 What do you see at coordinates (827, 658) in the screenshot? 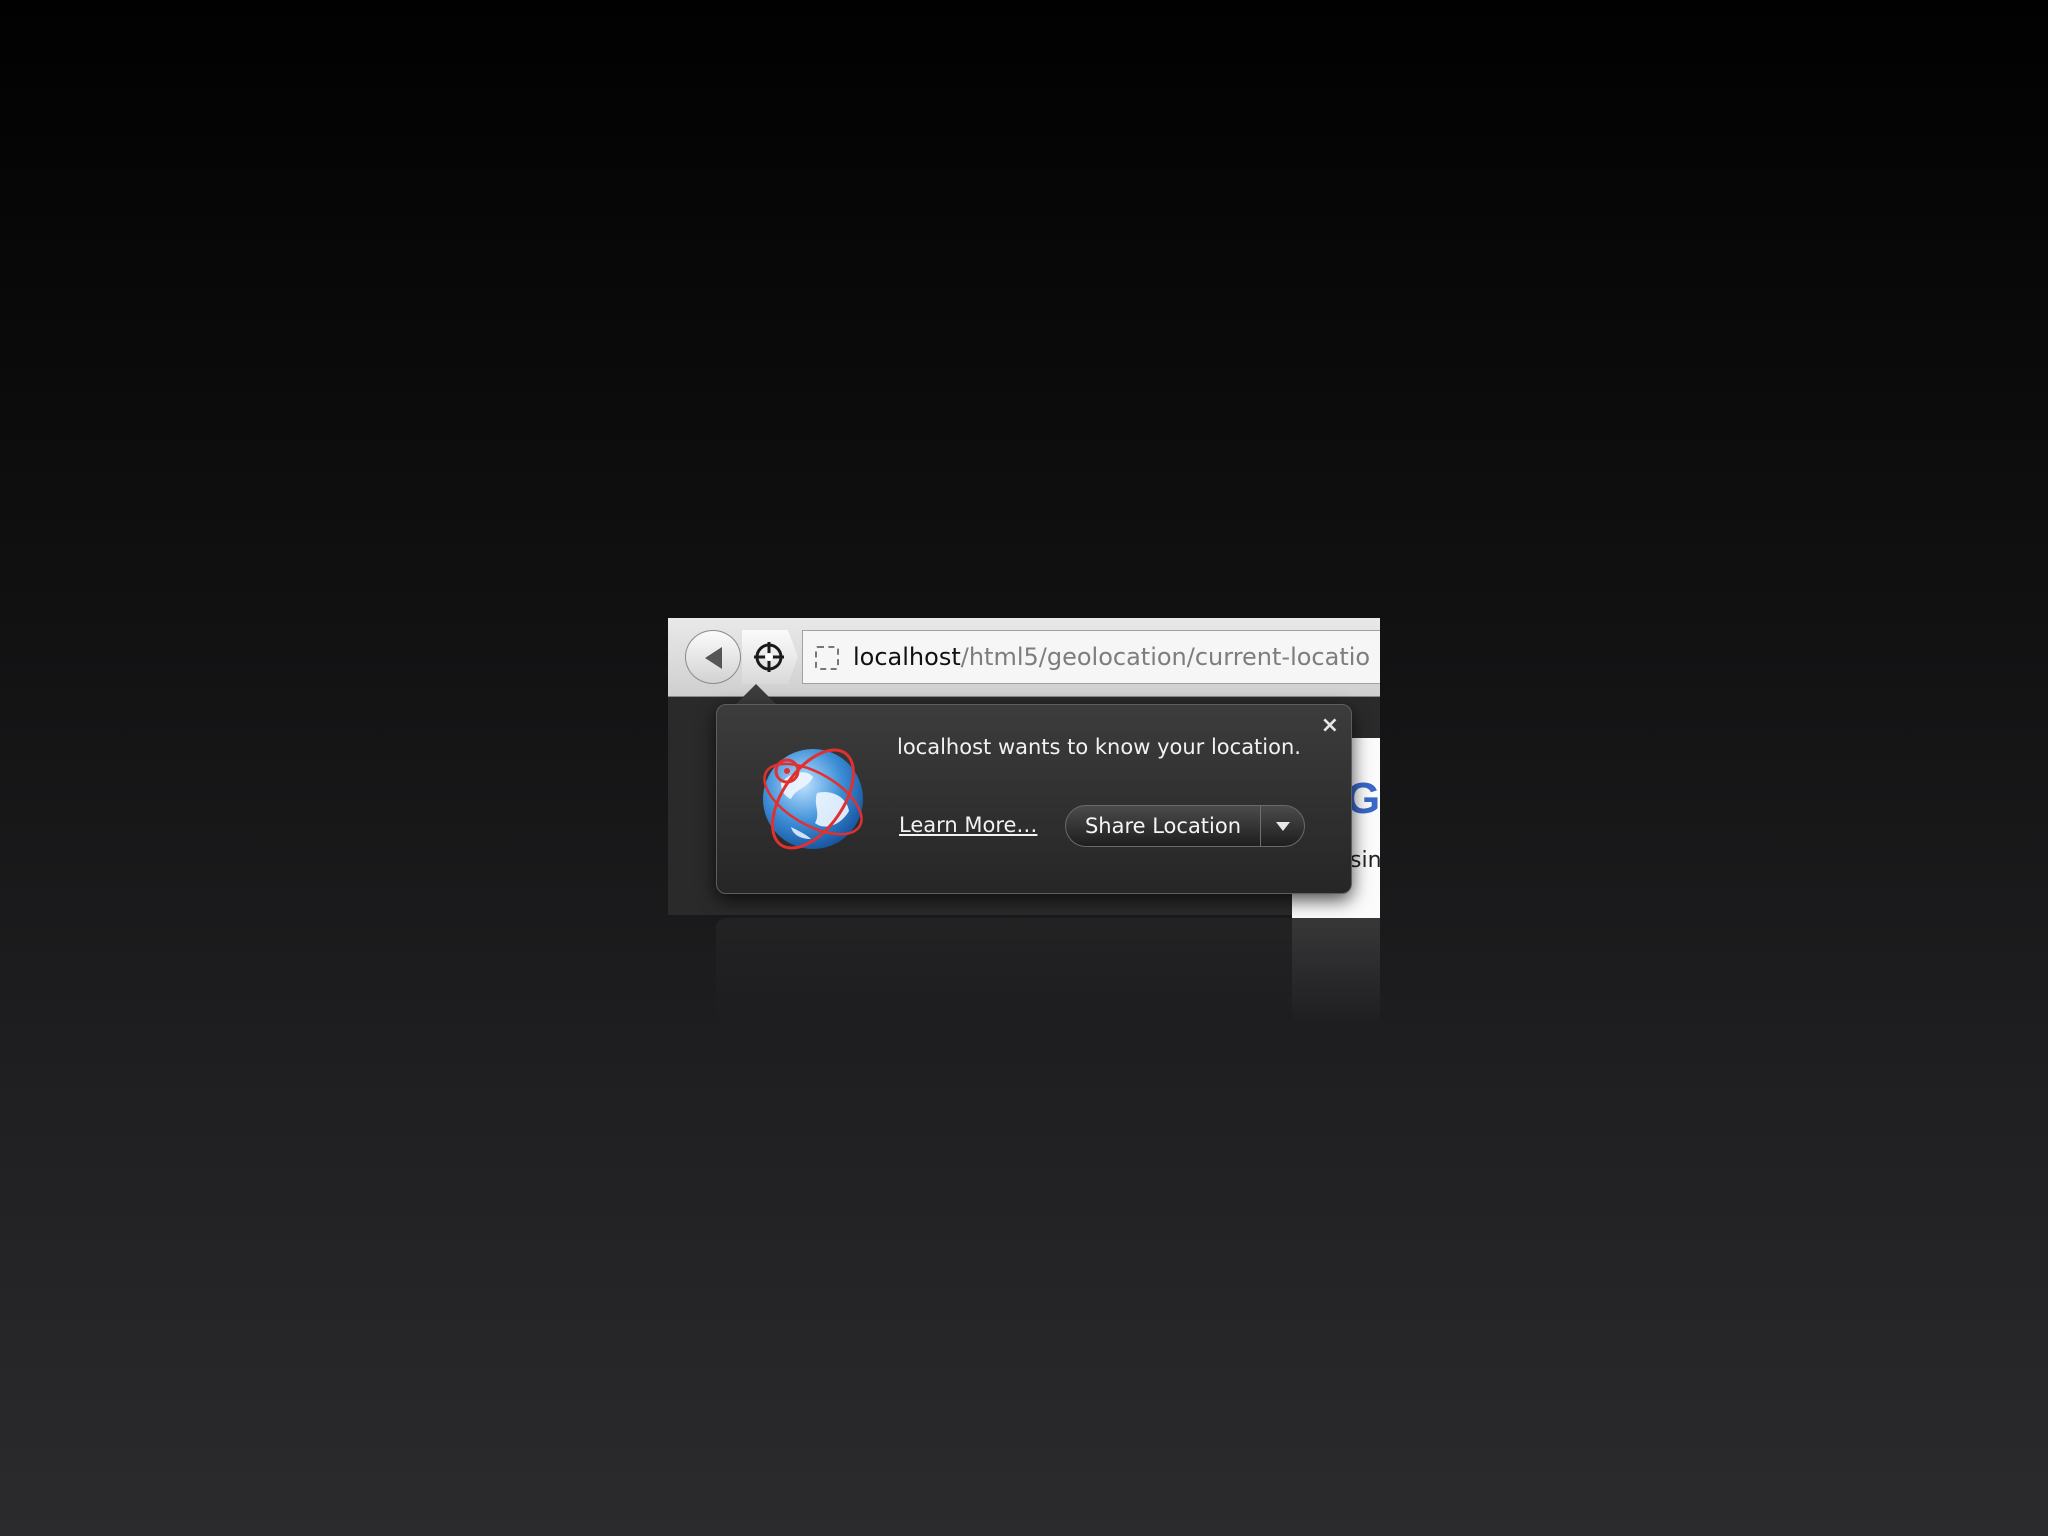
I see `site-placeholder-icon` at bounding box center [827, 658].